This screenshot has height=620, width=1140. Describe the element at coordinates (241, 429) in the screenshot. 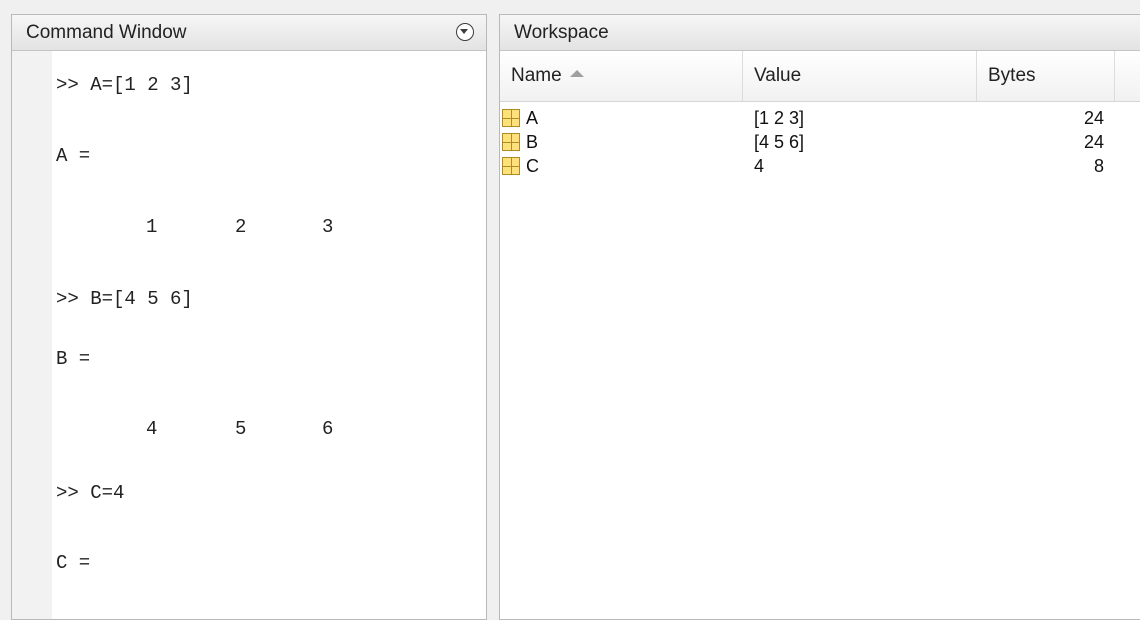

I see `output-value: 5` at that location.